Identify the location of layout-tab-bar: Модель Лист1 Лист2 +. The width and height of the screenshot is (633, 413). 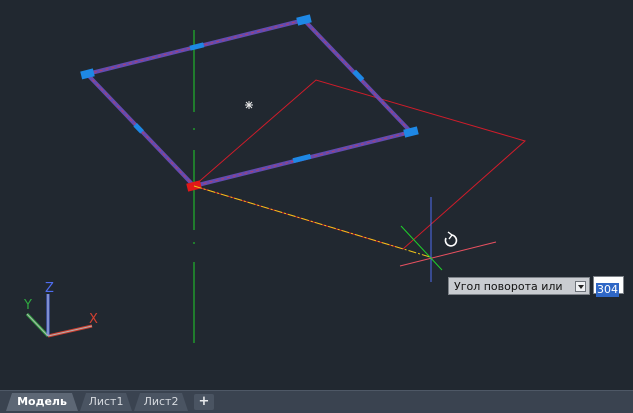
(316, 401).